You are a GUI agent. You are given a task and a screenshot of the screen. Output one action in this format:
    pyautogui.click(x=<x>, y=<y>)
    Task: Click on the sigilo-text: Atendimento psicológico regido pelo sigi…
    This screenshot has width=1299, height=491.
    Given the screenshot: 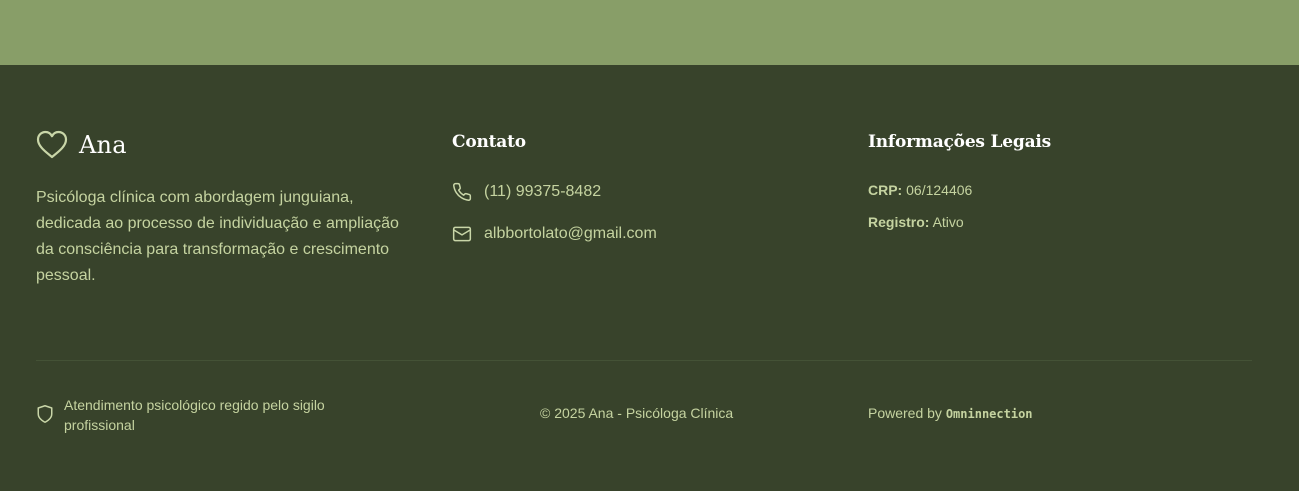 What is the action you would take?
    pyautogui.click(x=194, y=415)
    